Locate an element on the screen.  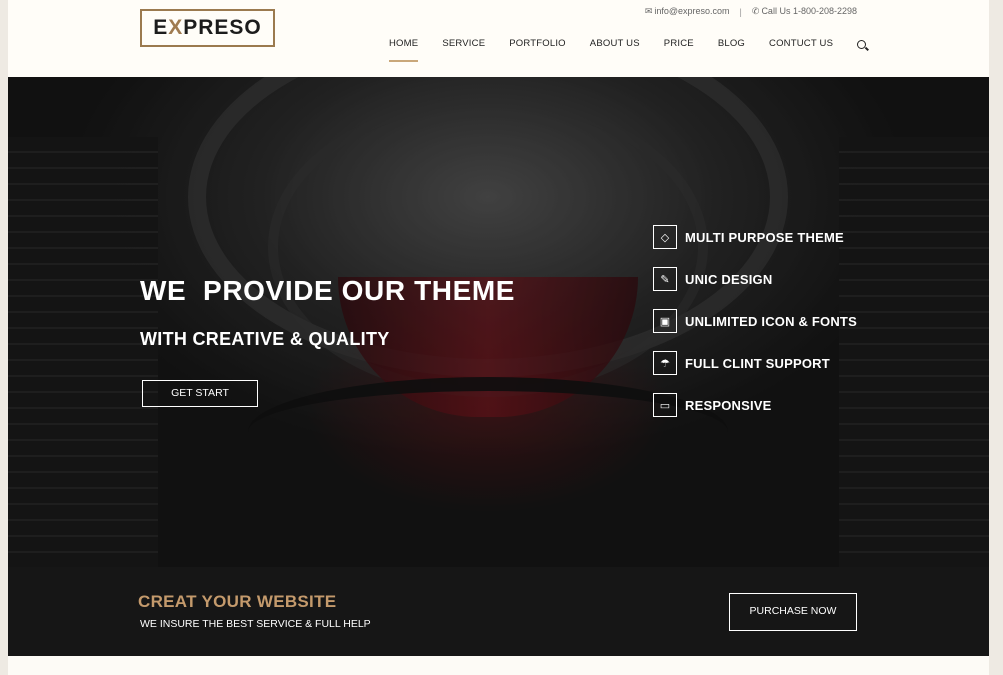
purchase-now-button: PURCHASE NOW is located at coordinates (793, 612).